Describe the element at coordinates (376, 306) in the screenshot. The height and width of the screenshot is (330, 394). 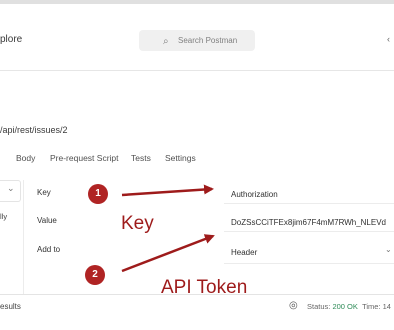
I see `time-label: Time: 14` at that location.